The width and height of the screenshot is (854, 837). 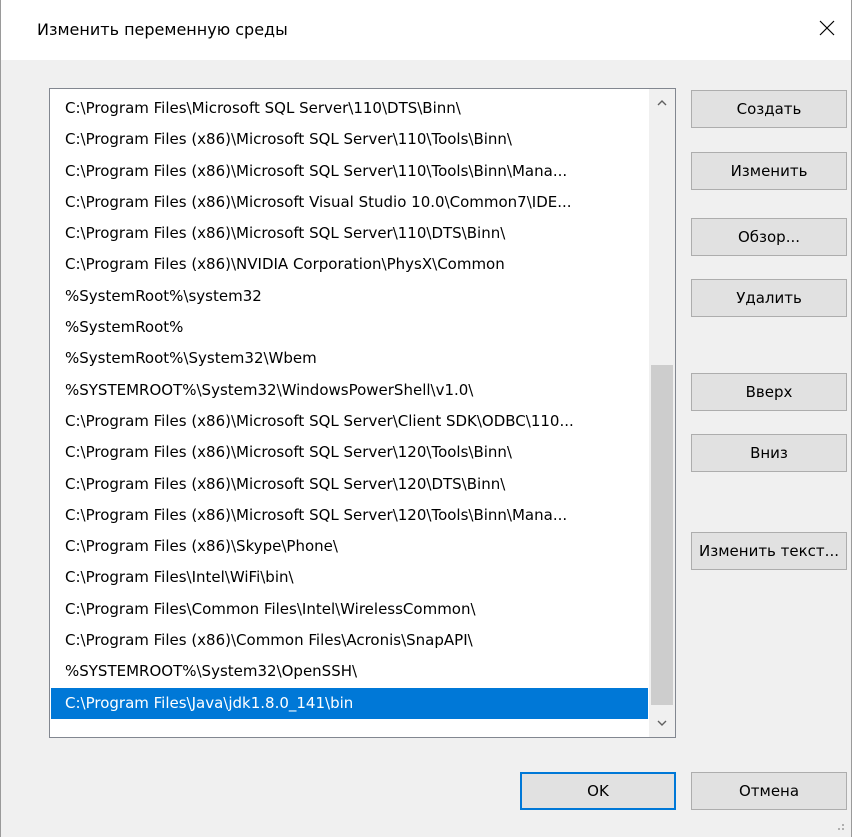 What do you see at coordinates (162, 29) in the screenshot?
I see `dialog-title: Изменить переменную среды` at bounding box center [162, 29].